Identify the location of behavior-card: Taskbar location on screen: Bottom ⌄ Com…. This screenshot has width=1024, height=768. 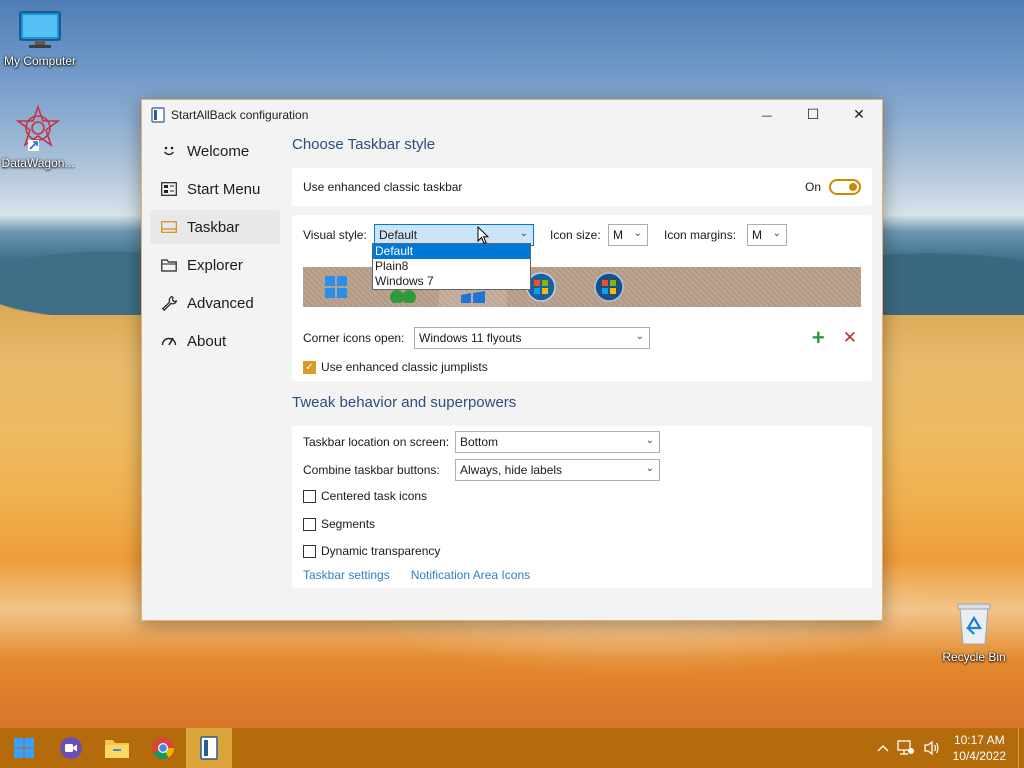
(582, 507).